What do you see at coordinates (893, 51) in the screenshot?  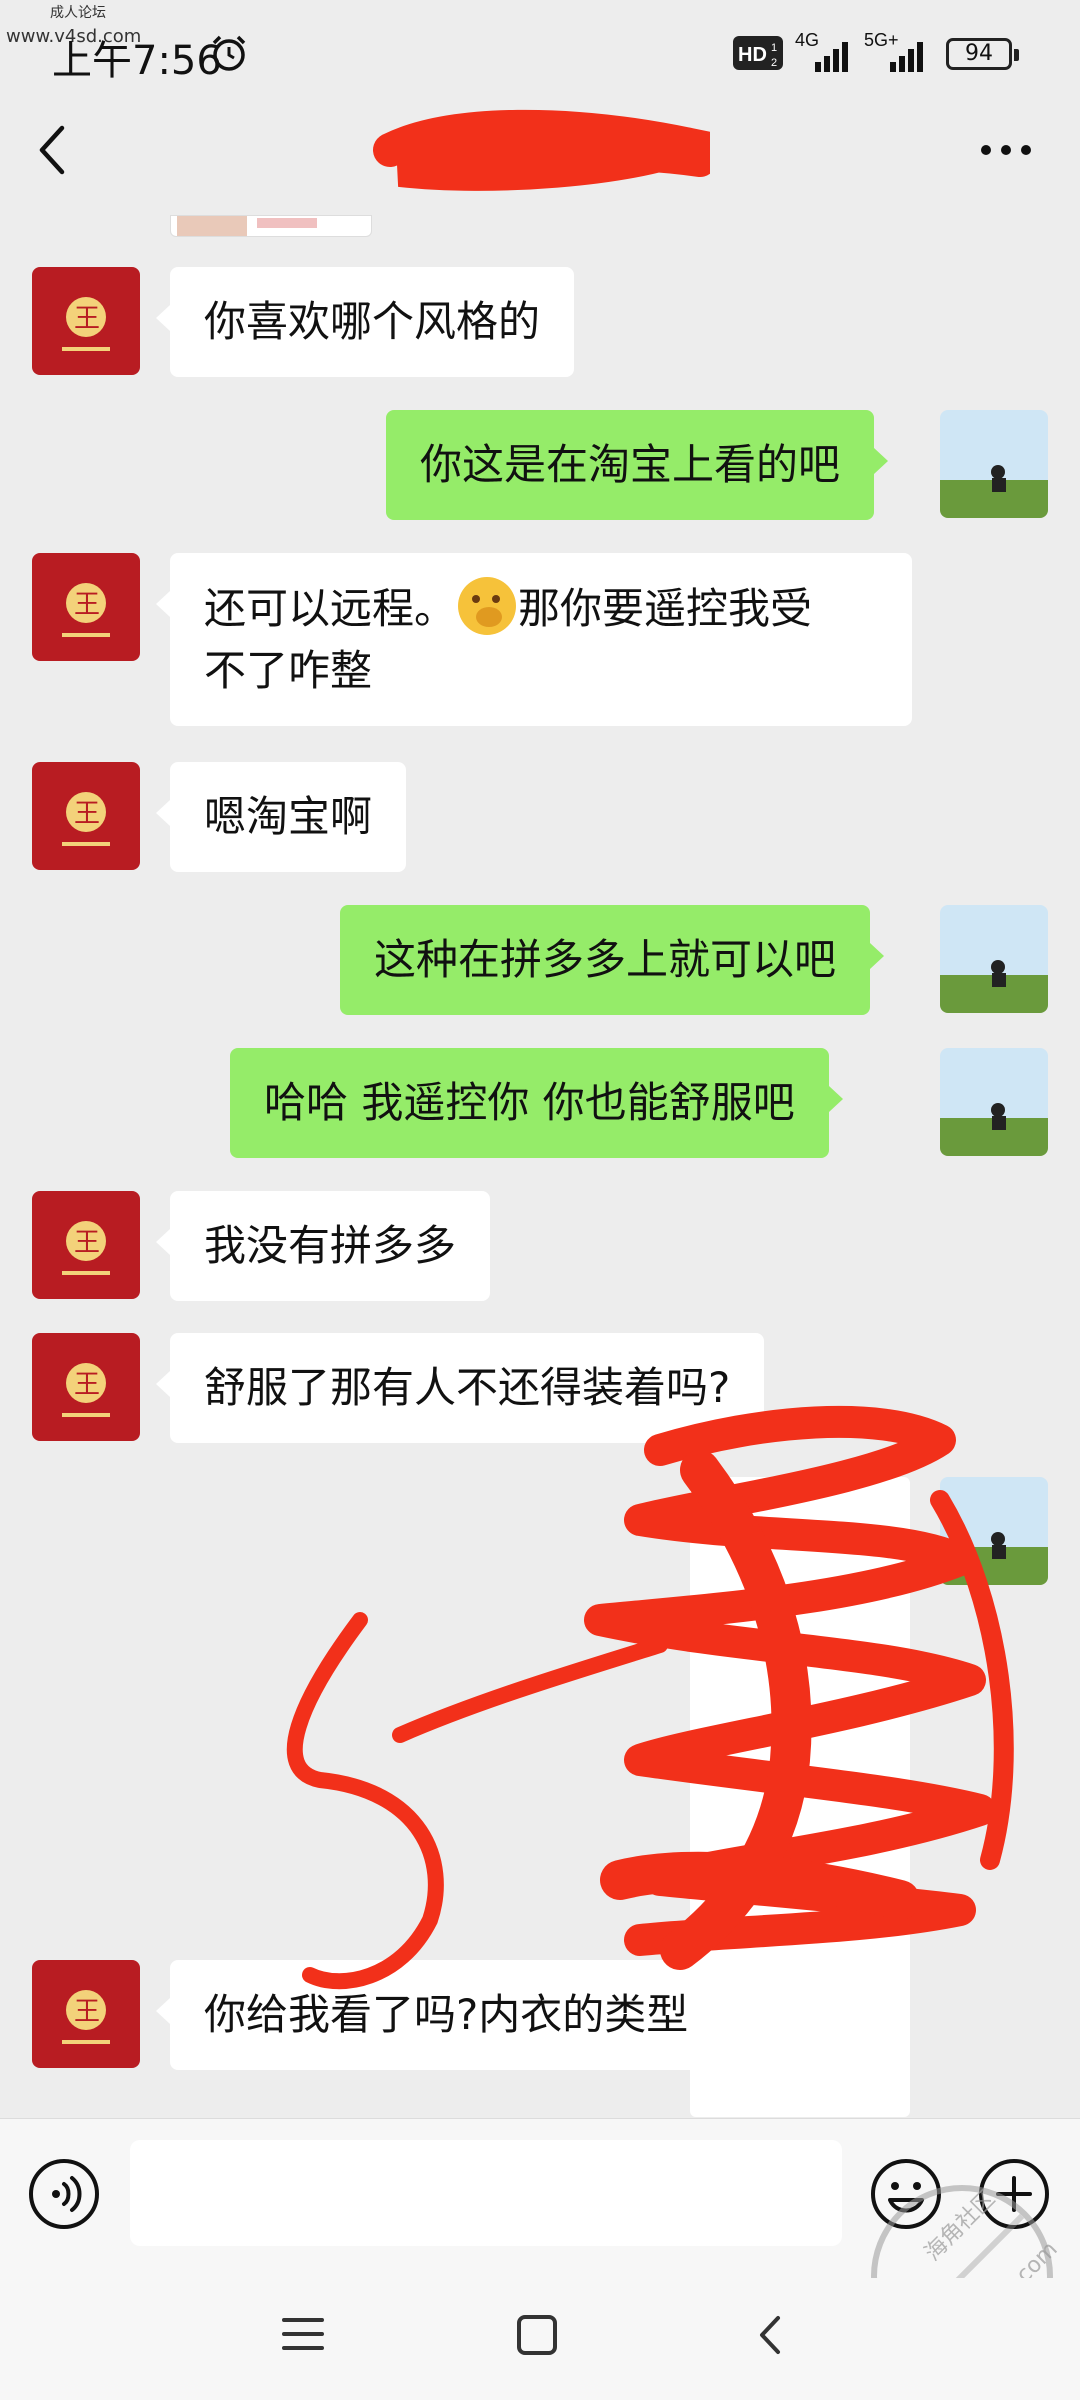 I see `signal-5g-icon: 5G+` at bounding box center [893, 51].